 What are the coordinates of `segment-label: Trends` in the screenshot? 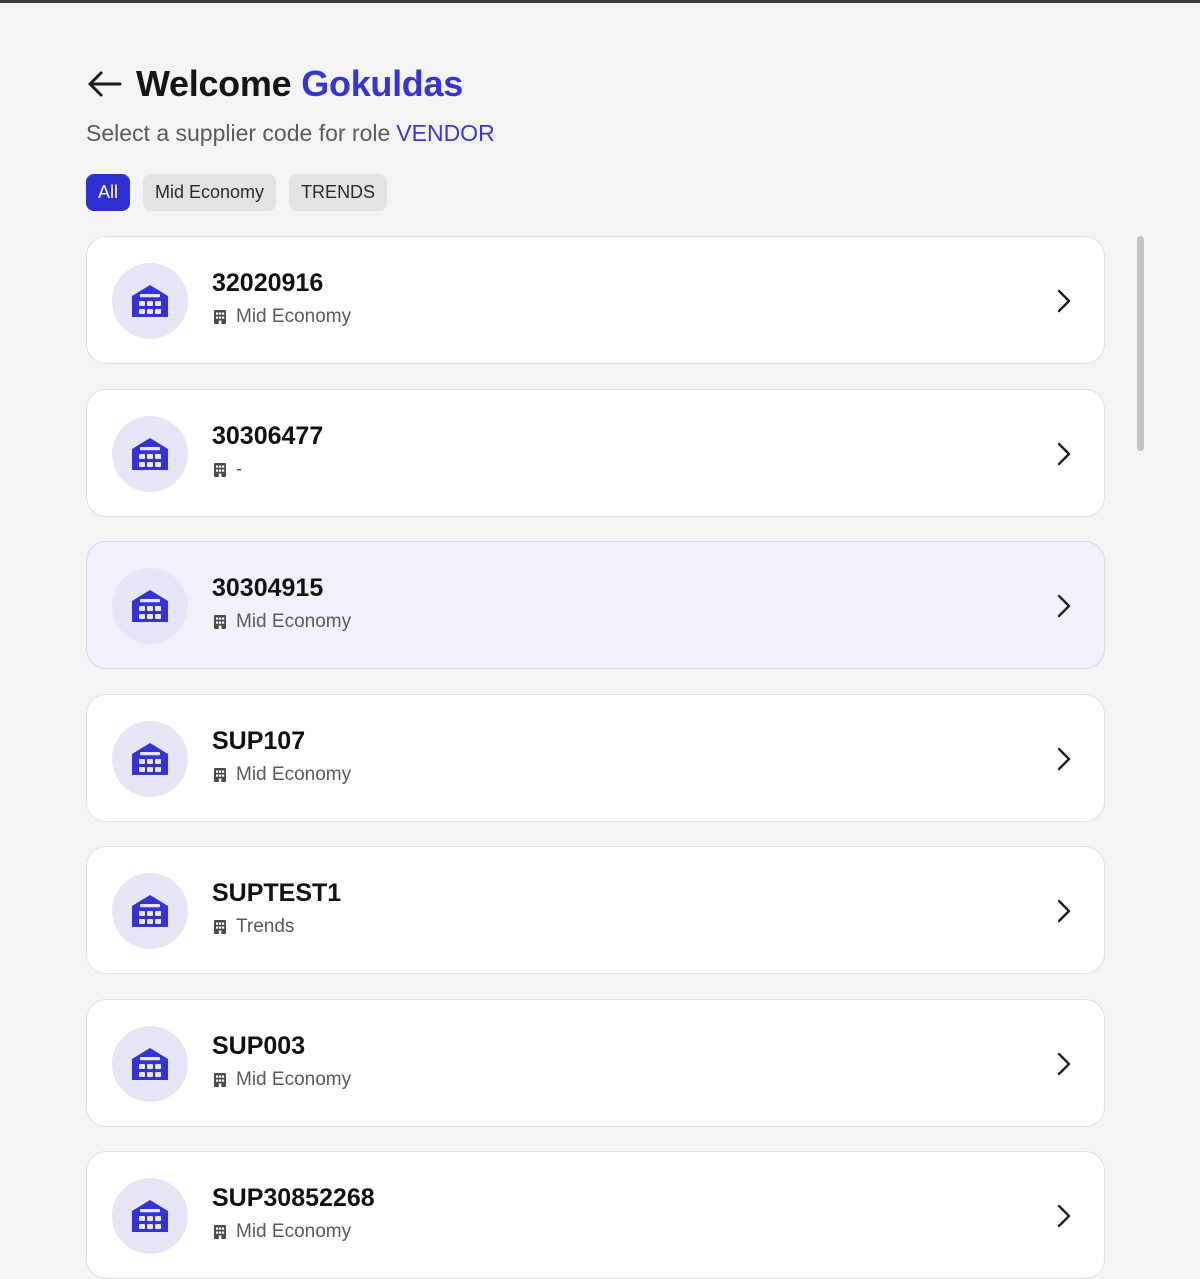 It's located at (265, 926).